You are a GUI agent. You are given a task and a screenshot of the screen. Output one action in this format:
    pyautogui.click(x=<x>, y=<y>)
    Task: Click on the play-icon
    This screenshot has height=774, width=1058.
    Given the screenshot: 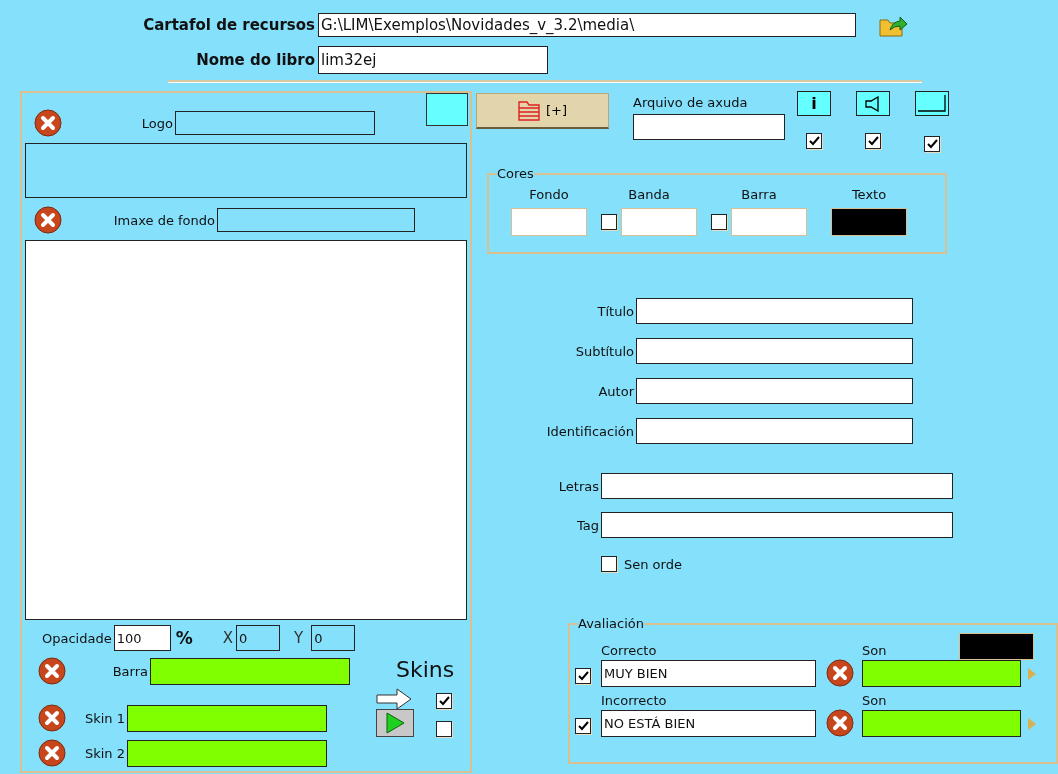 What is the action you would take?
    pyautogui.click(x=395, y=723)
    